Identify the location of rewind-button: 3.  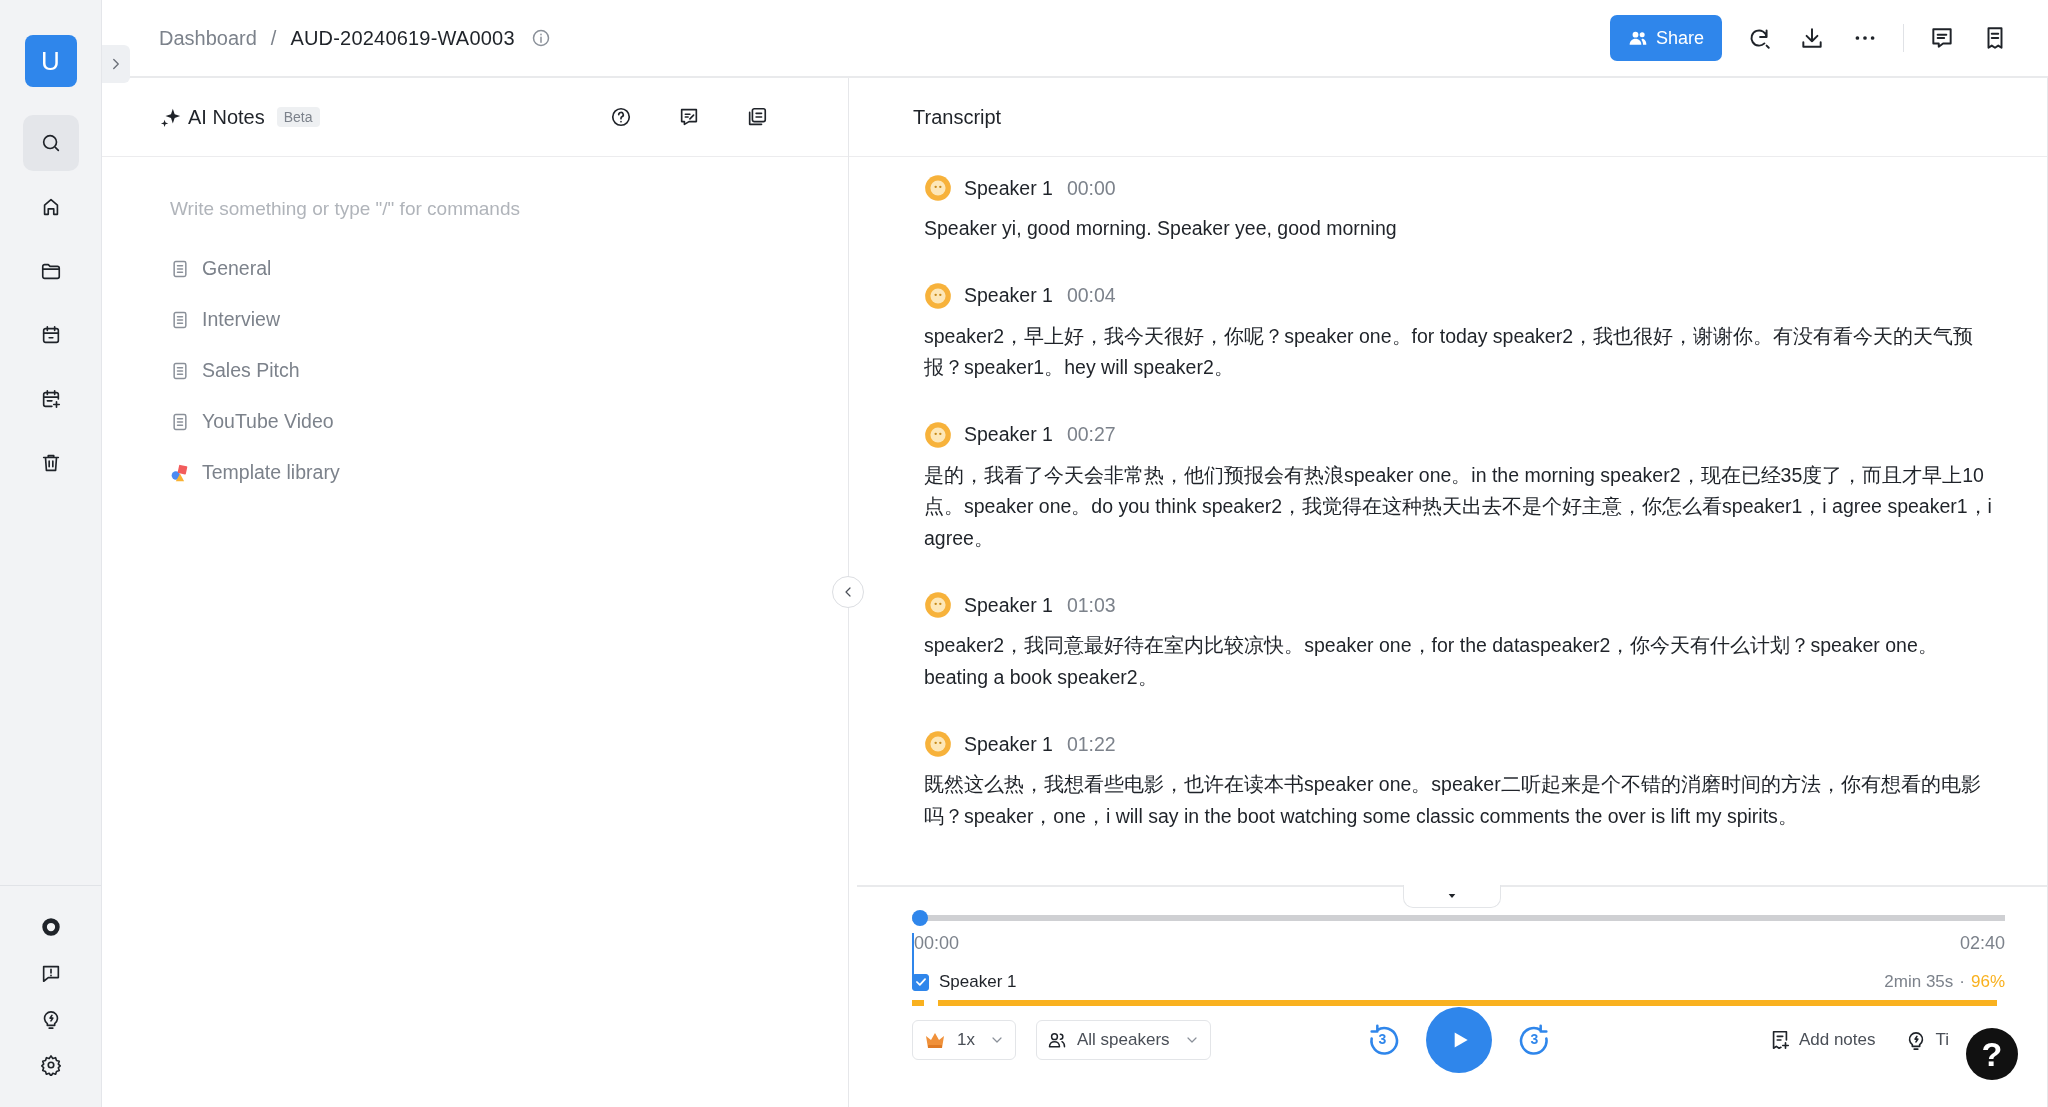
(1382, 1040).